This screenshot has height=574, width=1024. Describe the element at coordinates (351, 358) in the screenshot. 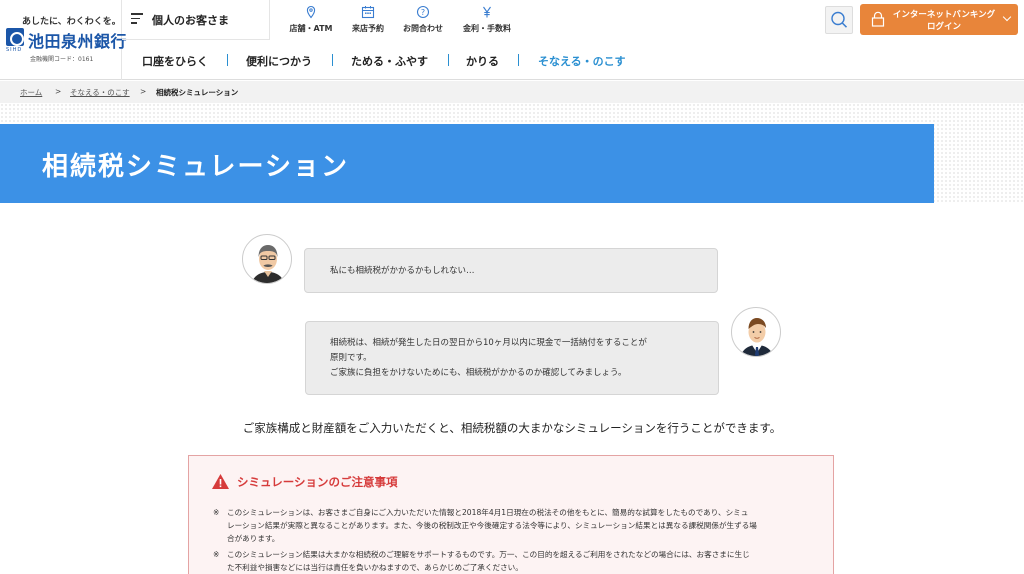

I see `bubble-line: 原則です。` at that location.